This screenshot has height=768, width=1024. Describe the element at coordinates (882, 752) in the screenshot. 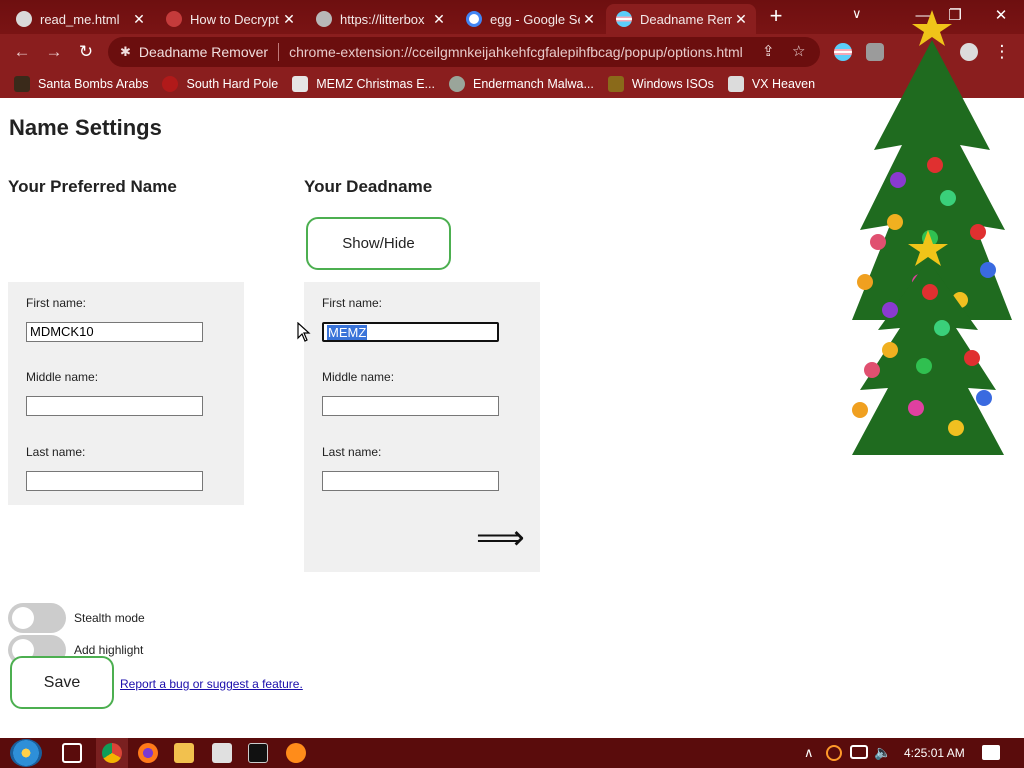

I see `volume-icon: 🔈` at that location.